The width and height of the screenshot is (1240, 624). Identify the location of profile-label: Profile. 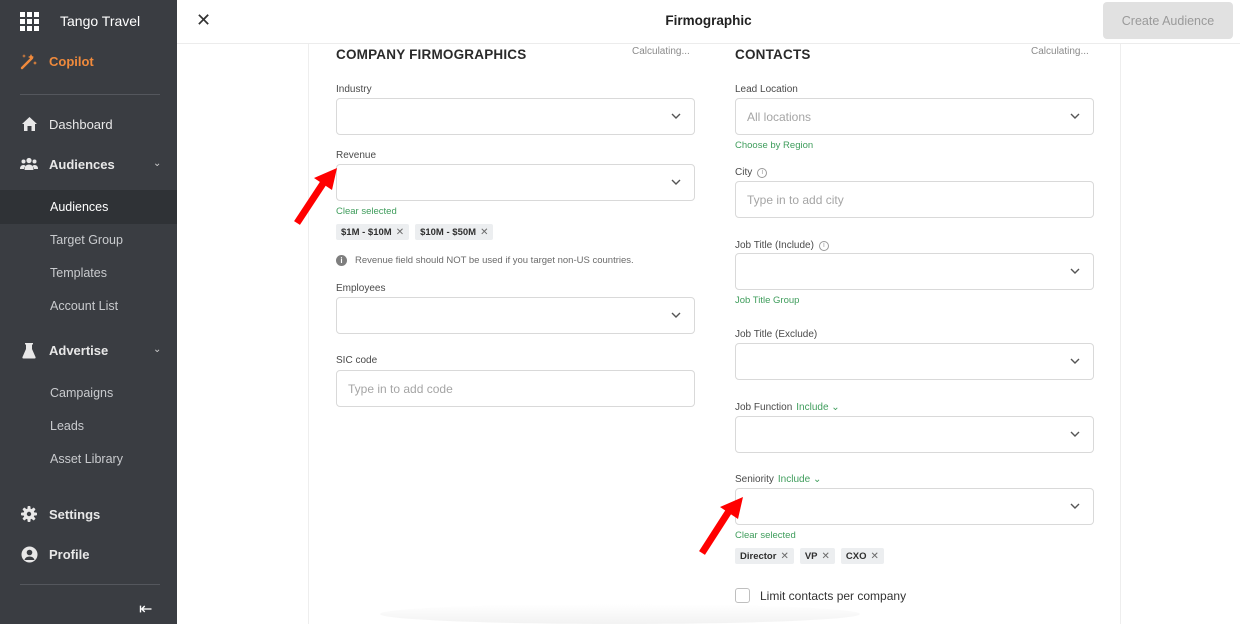
(69, 554).